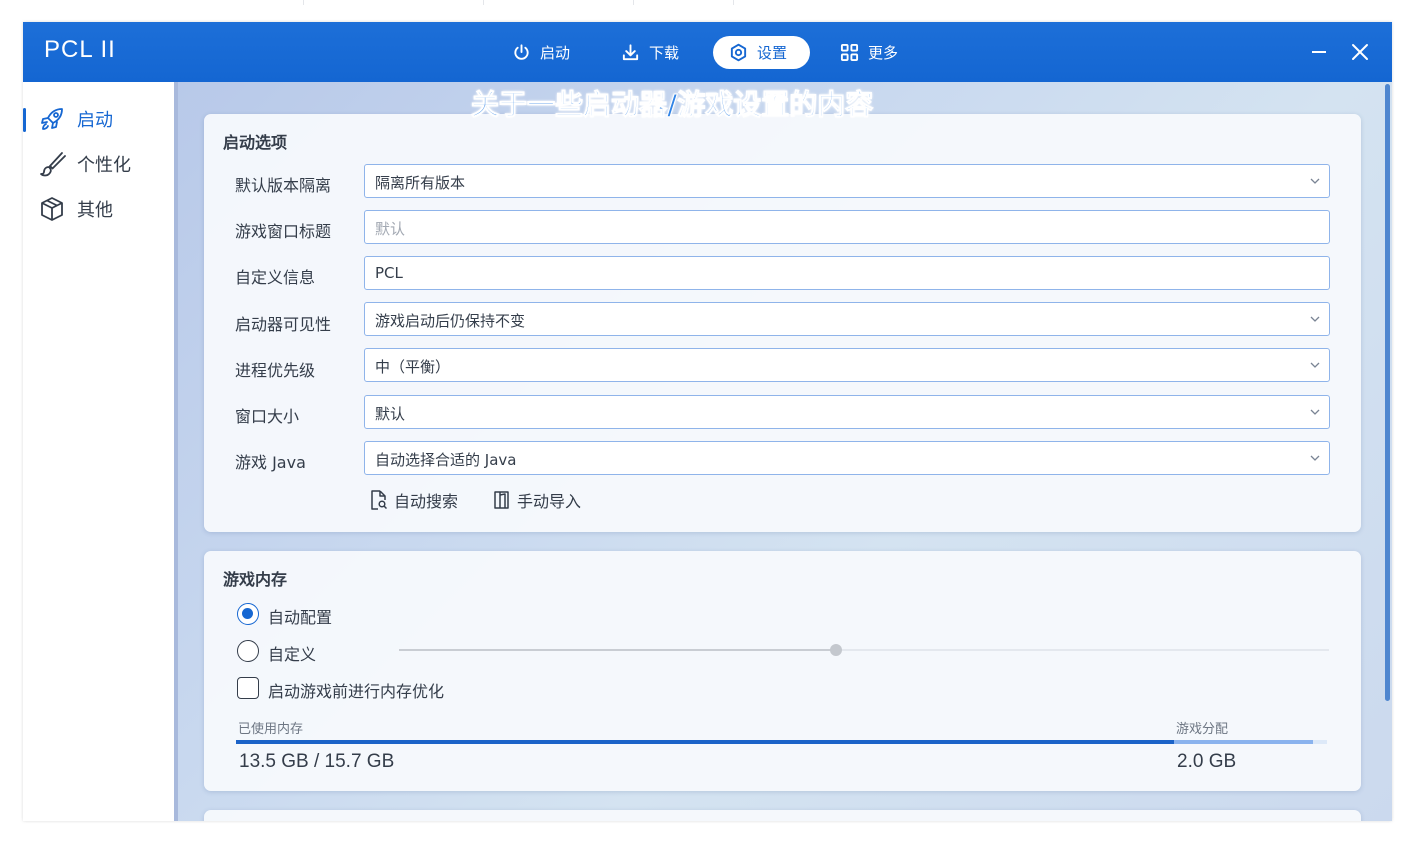  Describe the element at coordinates (104, 165) in the screenshot. I see `sidebar-item-label: 个性化` at that location.